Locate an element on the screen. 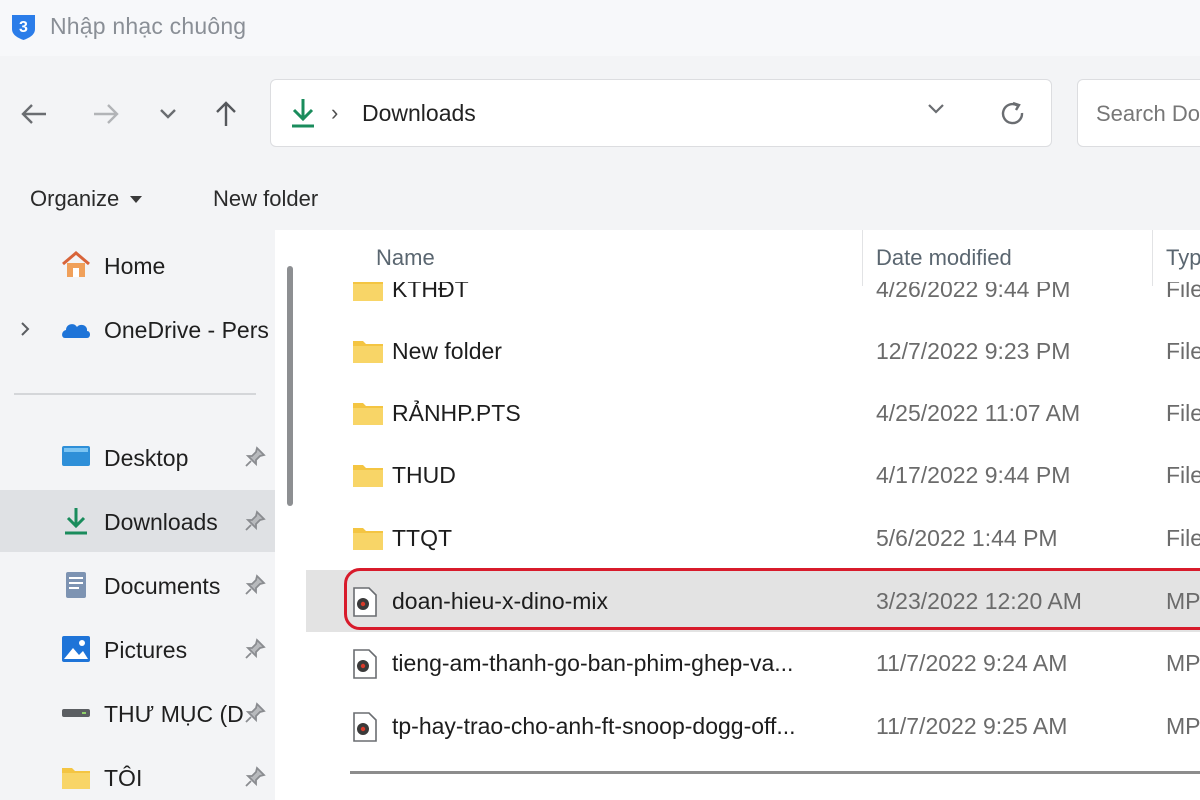 The image size is (1200, 800). chevron-right-icon is located at coordinates (25, 329).